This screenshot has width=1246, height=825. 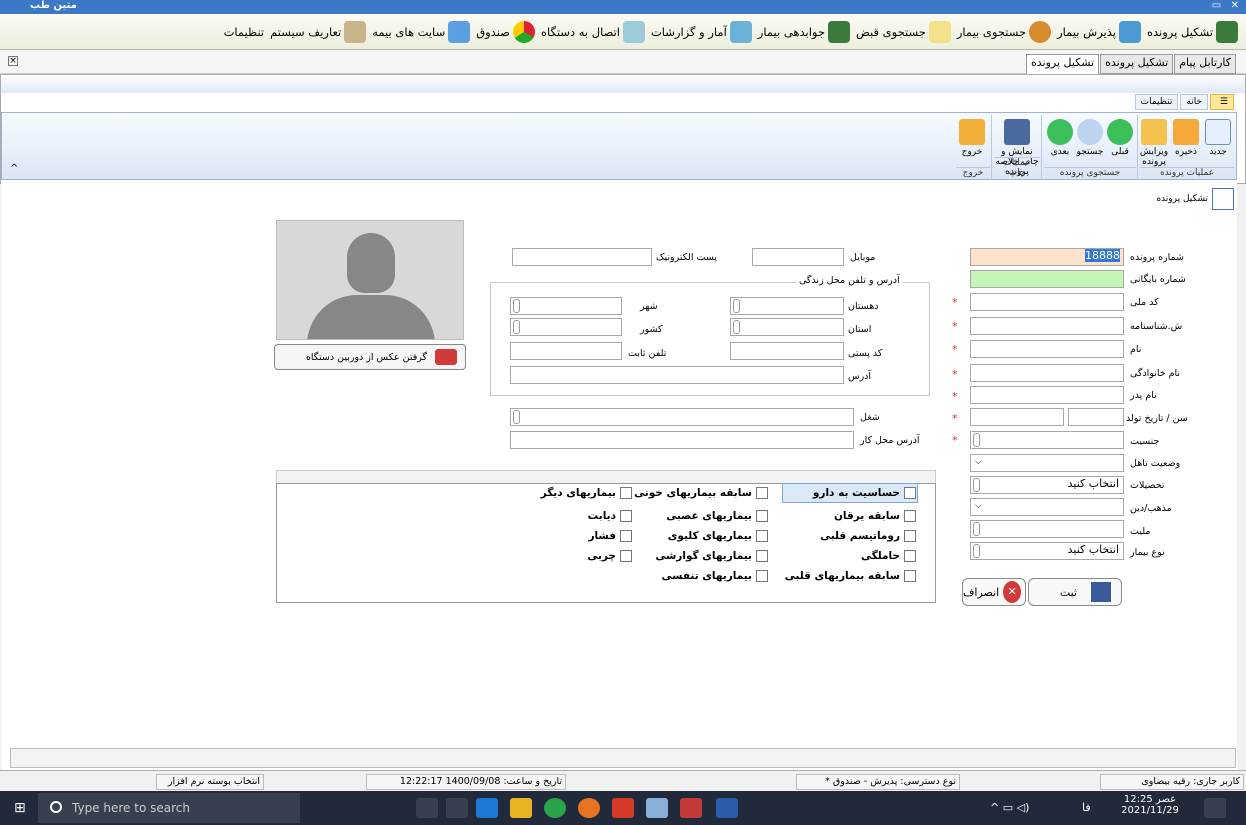 What do you see at coordinates (1194, 102) in the screenshot?
I see `ribbon-tab-home: خانه` at bounding box center [1194, 102].